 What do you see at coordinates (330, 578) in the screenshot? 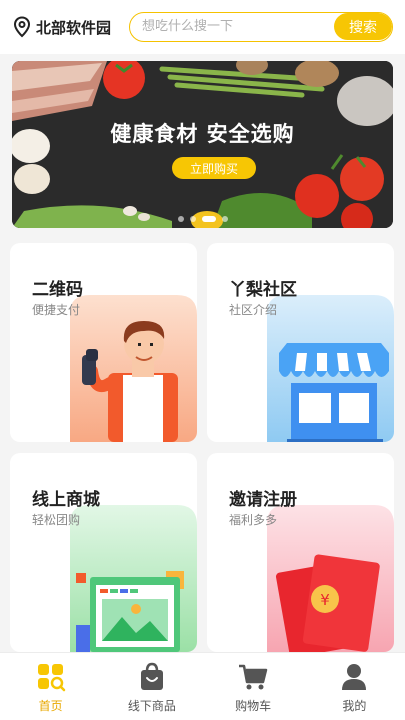
I see `red-envelope-illustration: ¥` at bounding box center [330, 578].